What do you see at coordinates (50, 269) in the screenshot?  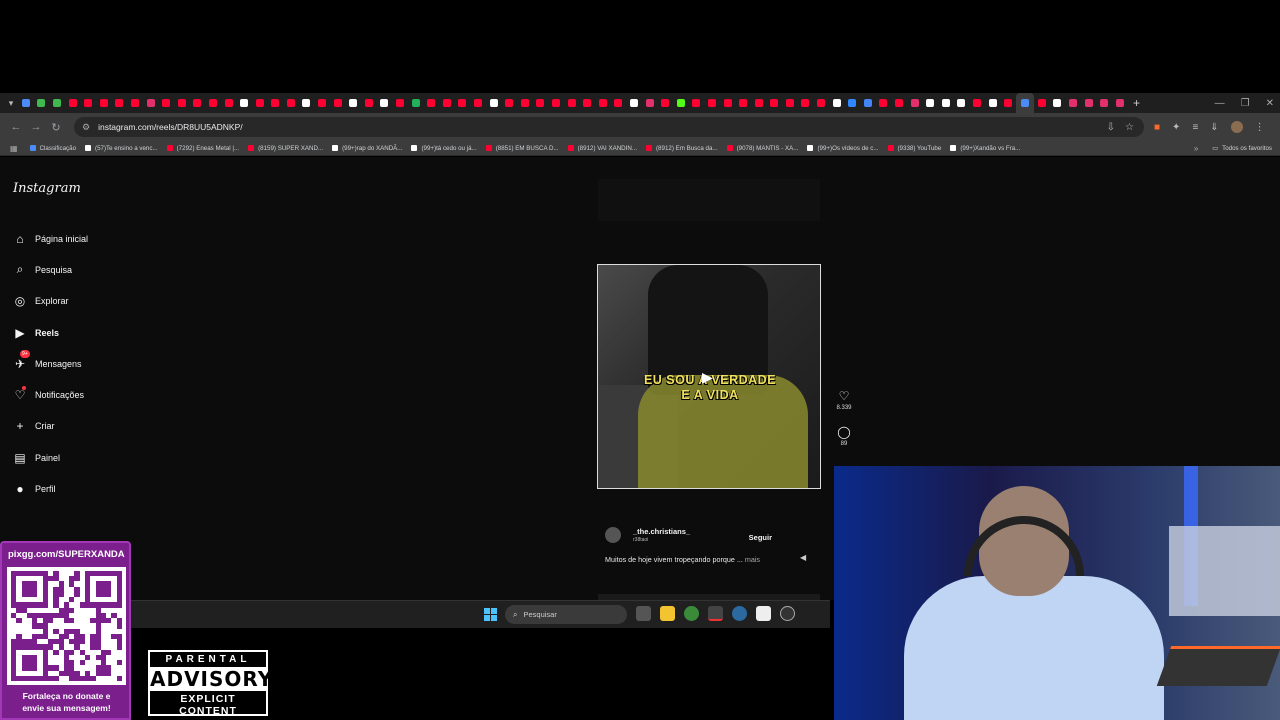 I see `ig-nav-search: ⌕ Pesquisa` at bounding box center [50, 269].